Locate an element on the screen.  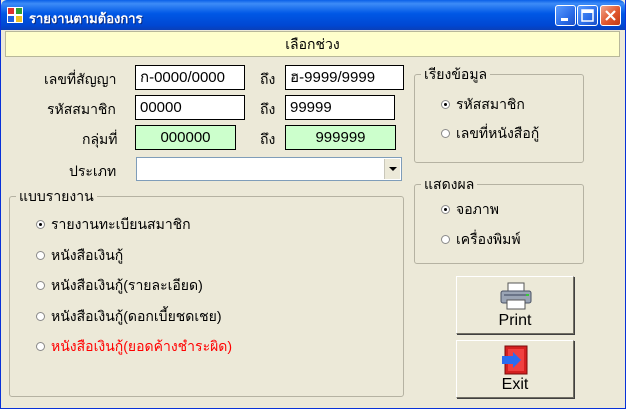
print-button: Print is located at coordinates (515, 305).